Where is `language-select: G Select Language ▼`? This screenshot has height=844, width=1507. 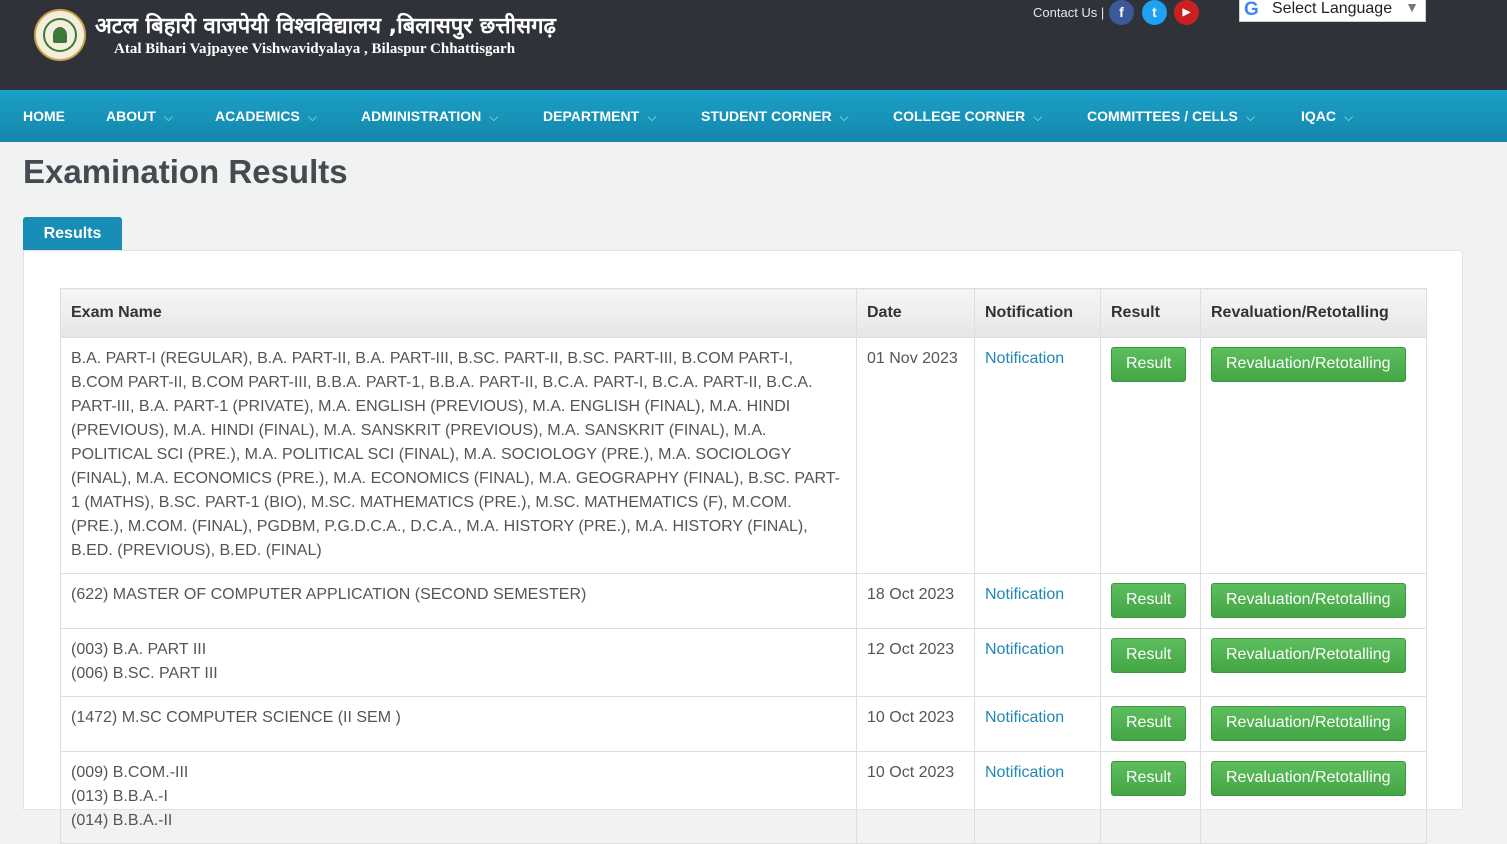 language-select: G Select Language ▼ is located at coordinates (1332, 11).